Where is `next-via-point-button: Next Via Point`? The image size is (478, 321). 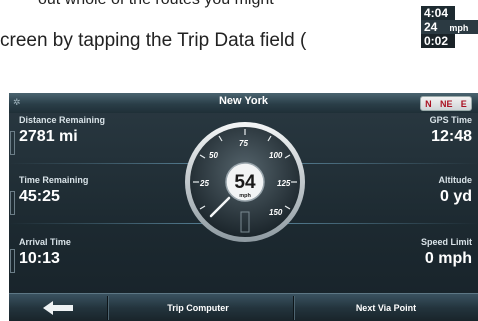 next-via-point-button: Next Via Point is located at coordinates (386, 307).